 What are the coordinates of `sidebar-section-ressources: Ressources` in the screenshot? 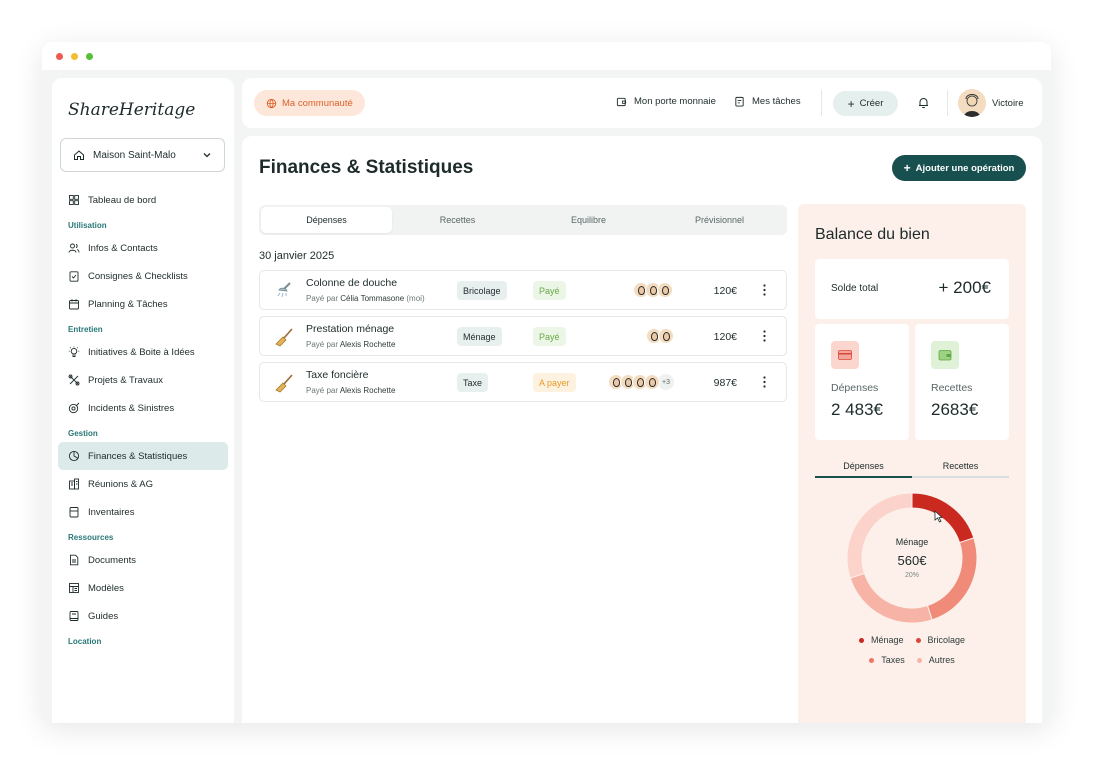 It's located at (91, 537).